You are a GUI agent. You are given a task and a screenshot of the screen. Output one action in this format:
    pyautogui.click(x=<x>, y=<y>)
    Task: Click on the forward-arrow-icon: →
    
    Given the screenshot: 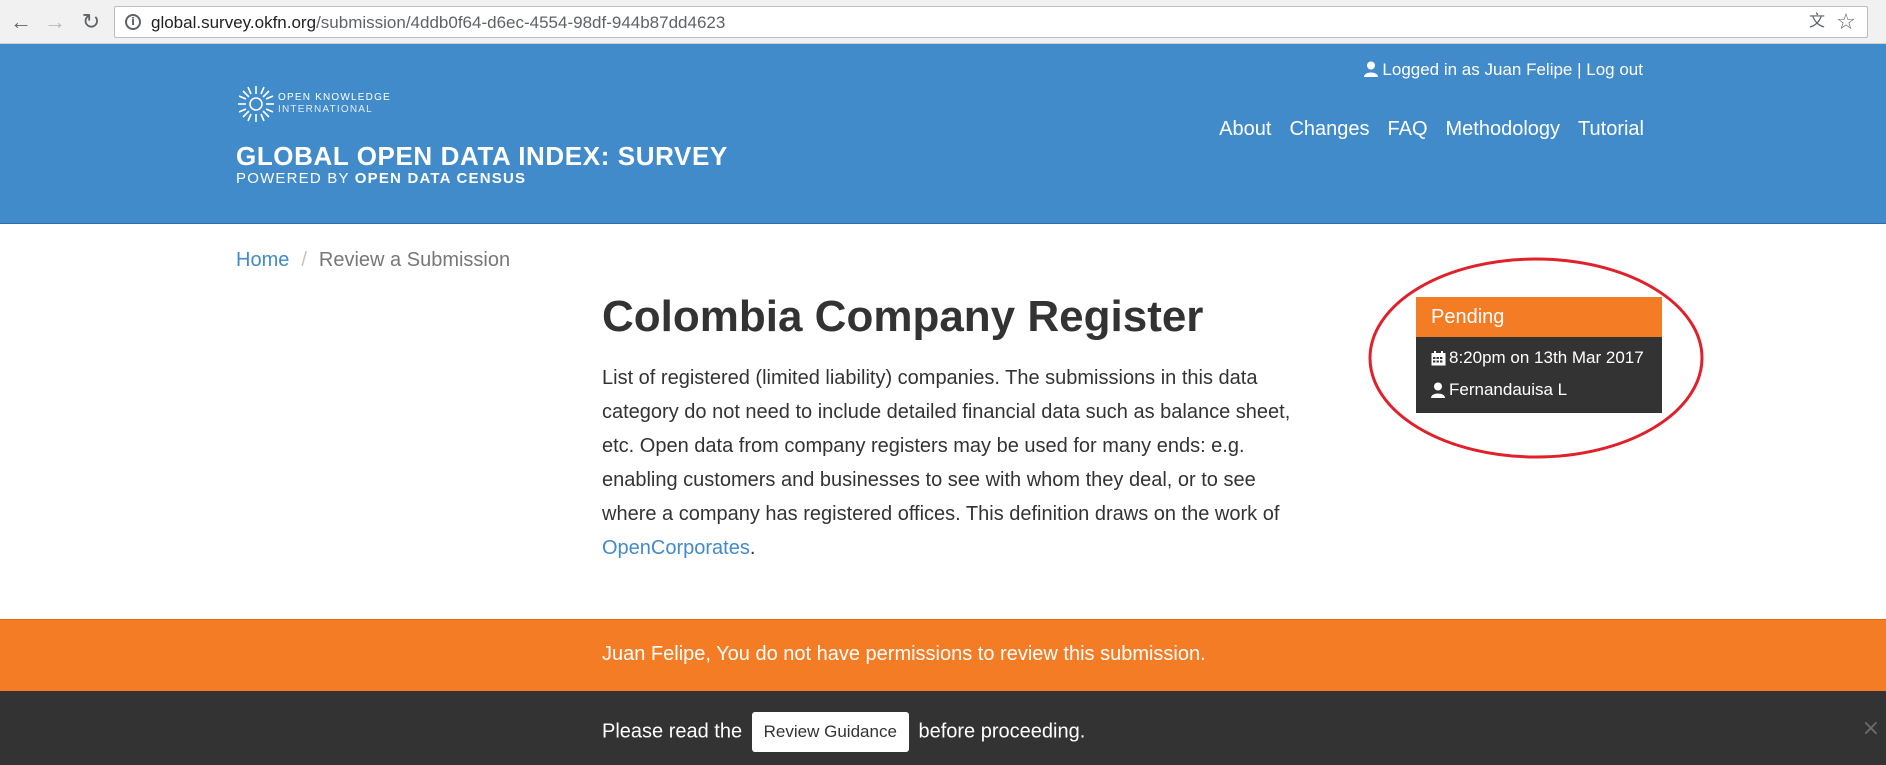 What is the action you would take?
    pyautogui.click(x=55, y=22)
    